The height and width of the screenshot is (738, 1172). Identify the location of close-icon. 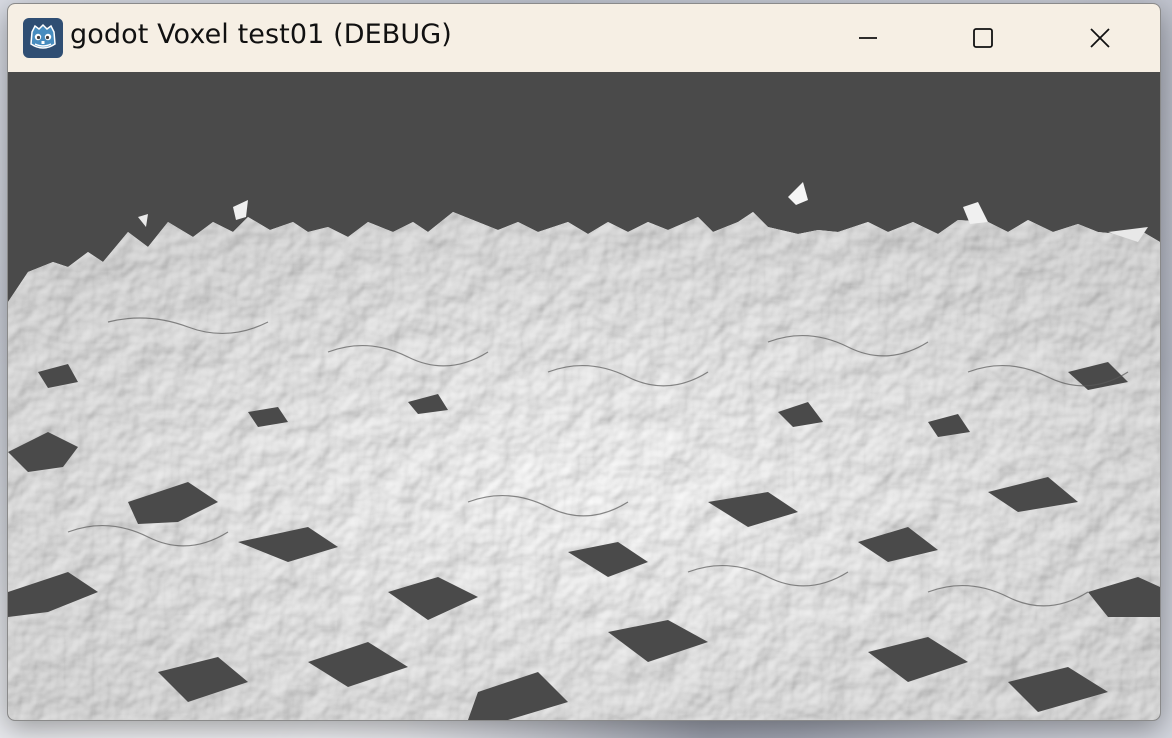
(1100, 38).